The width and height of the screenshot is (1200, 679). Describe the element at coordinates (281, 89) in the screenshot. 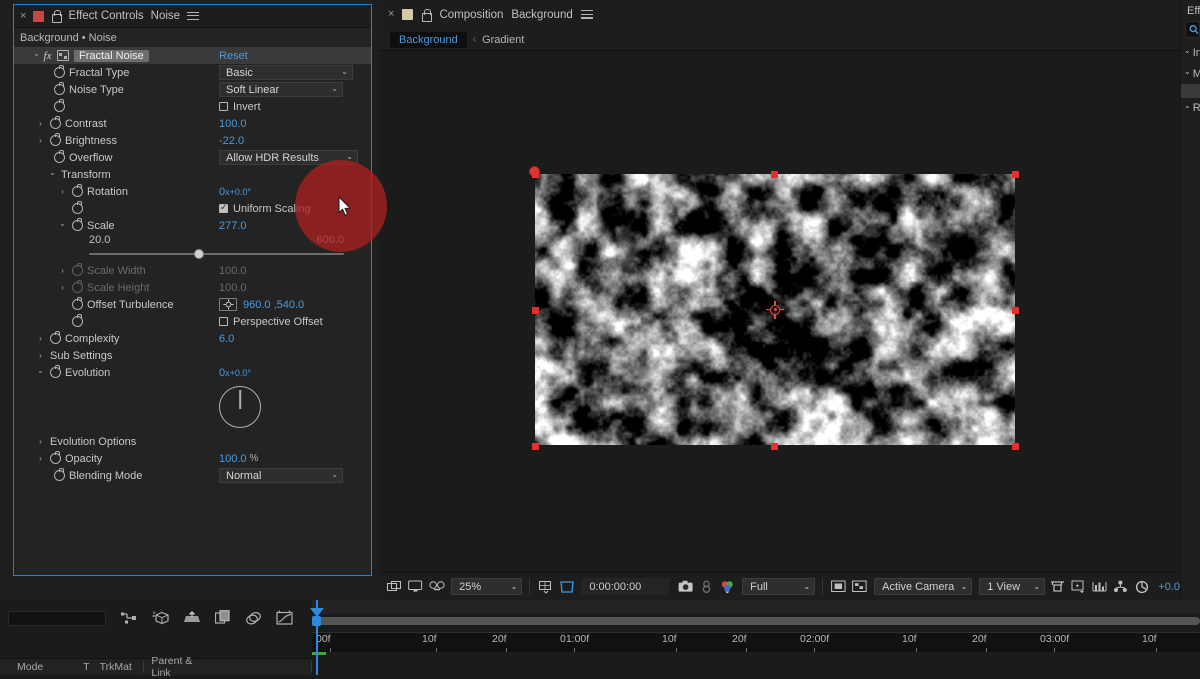

I see `noise-type-dropdown: Soft Linear ⌄` at that location.